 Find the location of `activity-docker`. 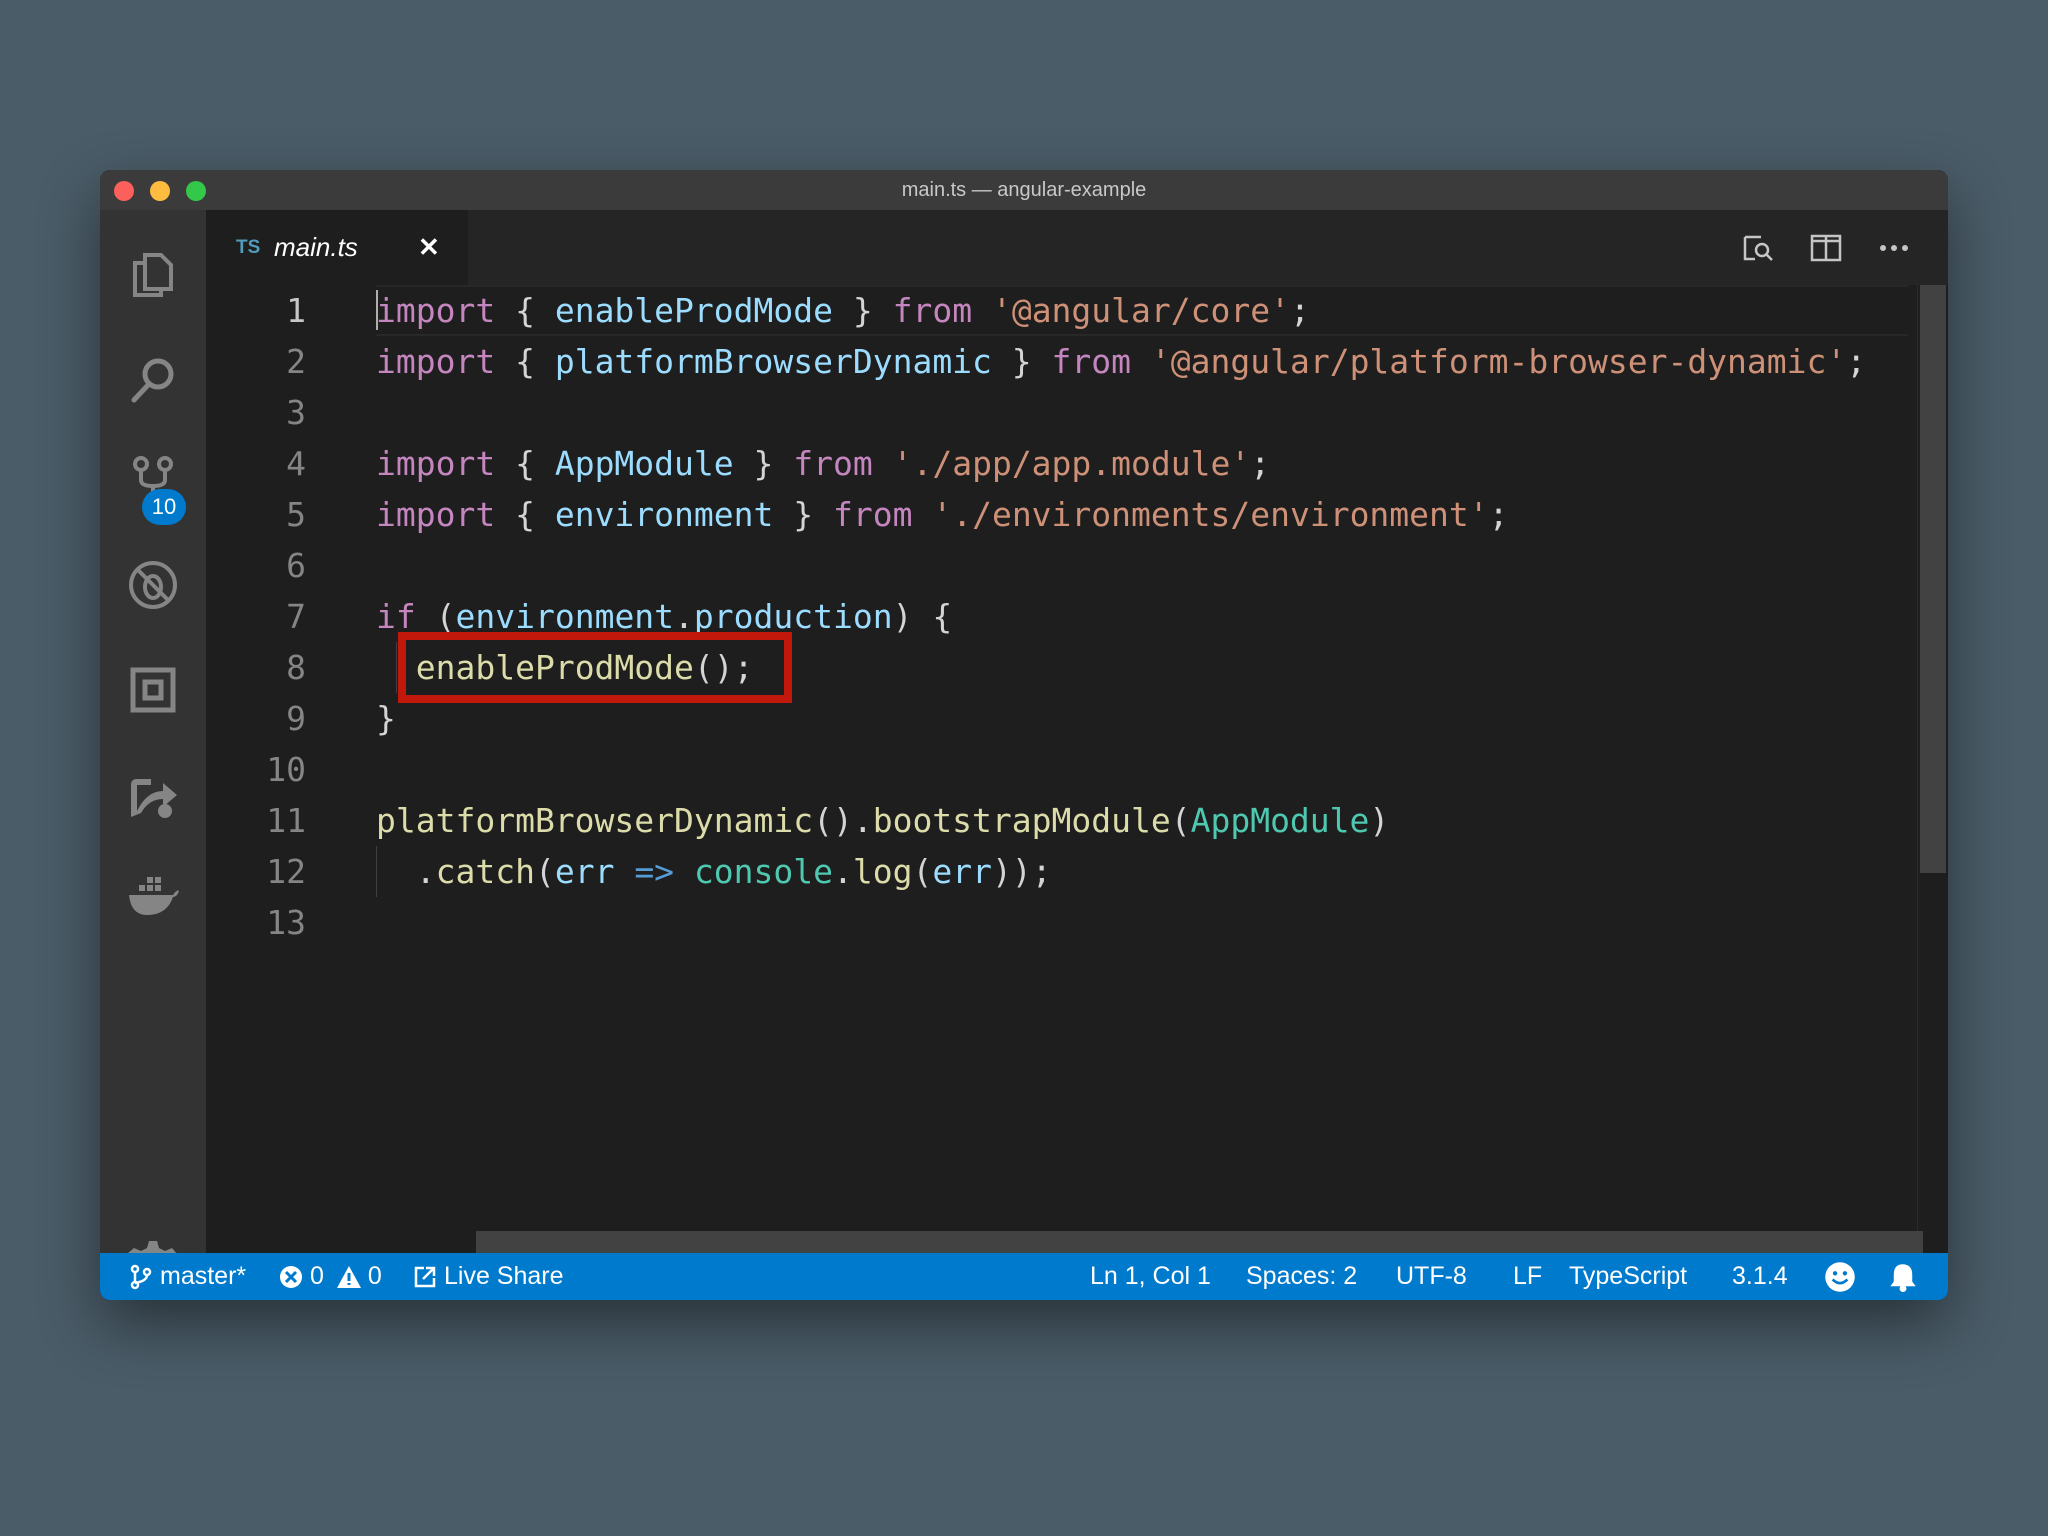

activity-docker is located at coordinates (153, 895).